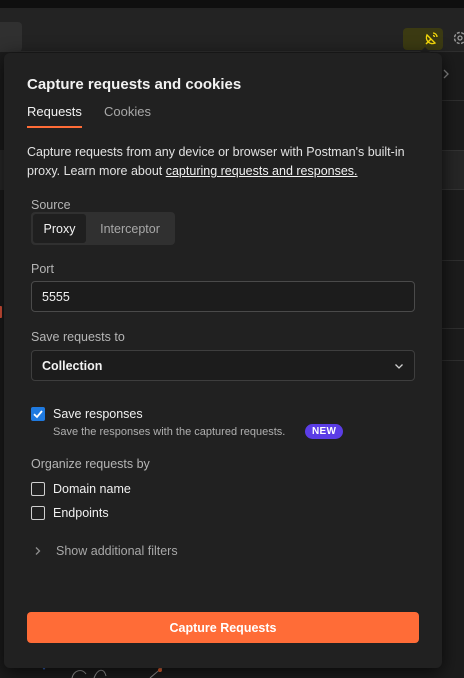 The width and height of the screenshot is (464, 678). I want to click on source-option-interceptor: Interceptor, so click(130, 228).